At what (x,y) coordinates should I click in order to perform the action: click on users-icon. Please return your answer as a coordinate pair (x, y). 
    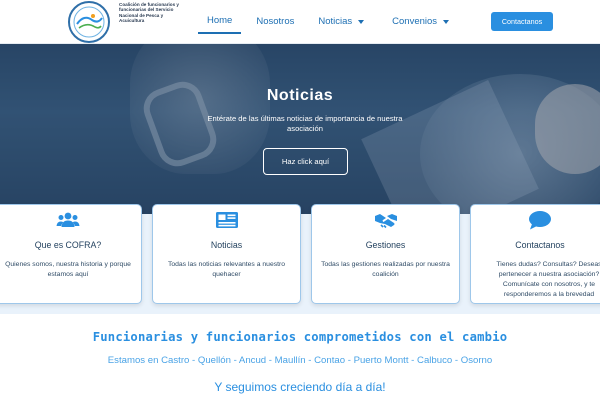
    Looking at the image, I should click on (68, 219).